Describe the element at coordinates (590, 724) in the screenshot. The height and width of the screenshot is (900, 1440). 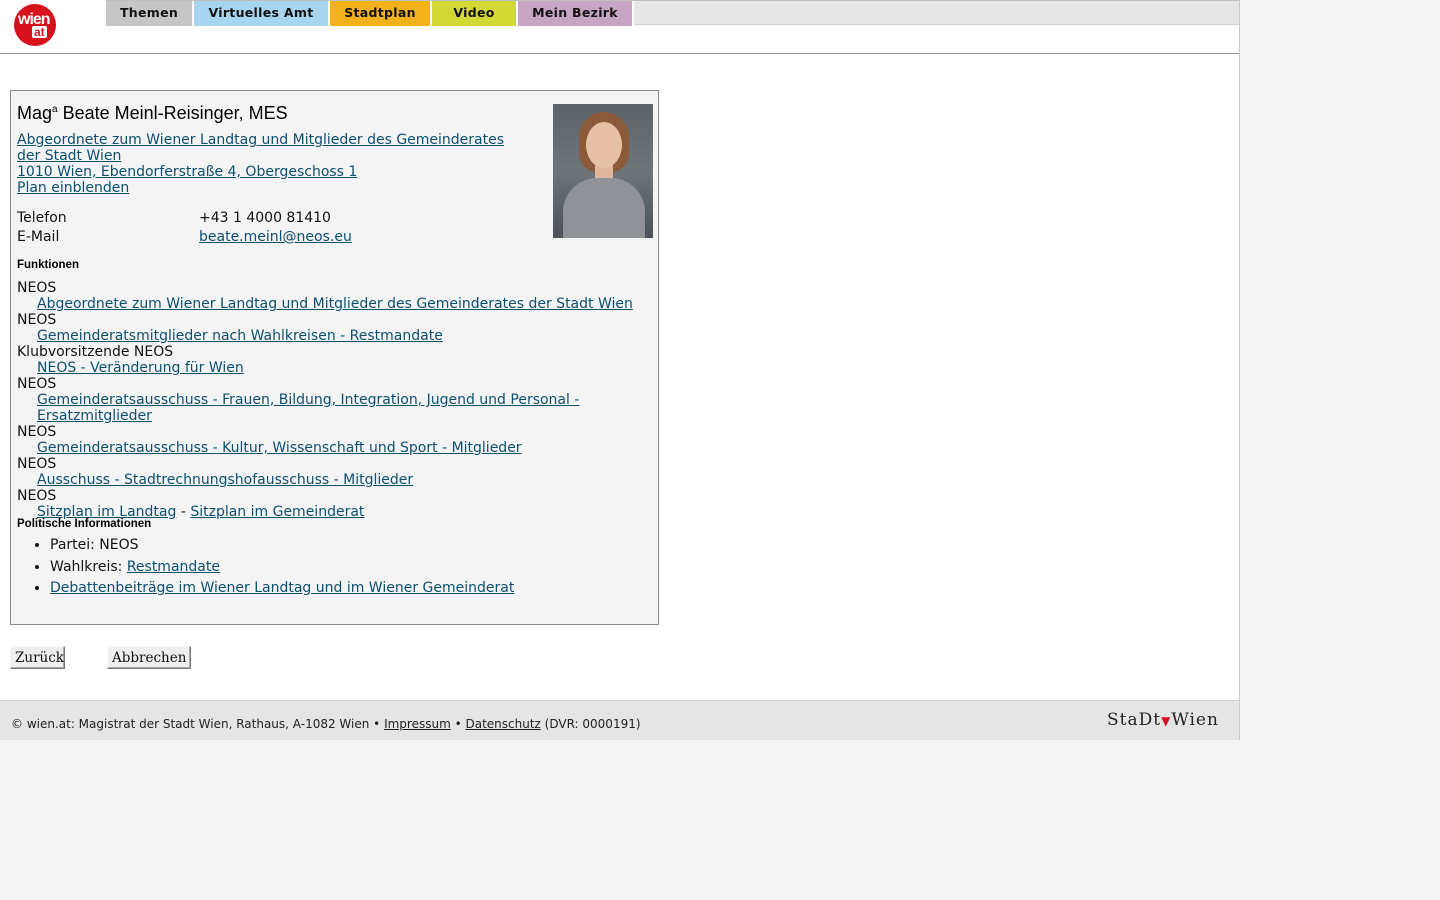
I see `footer-dvr: (DVR: 0000191)` at that location.